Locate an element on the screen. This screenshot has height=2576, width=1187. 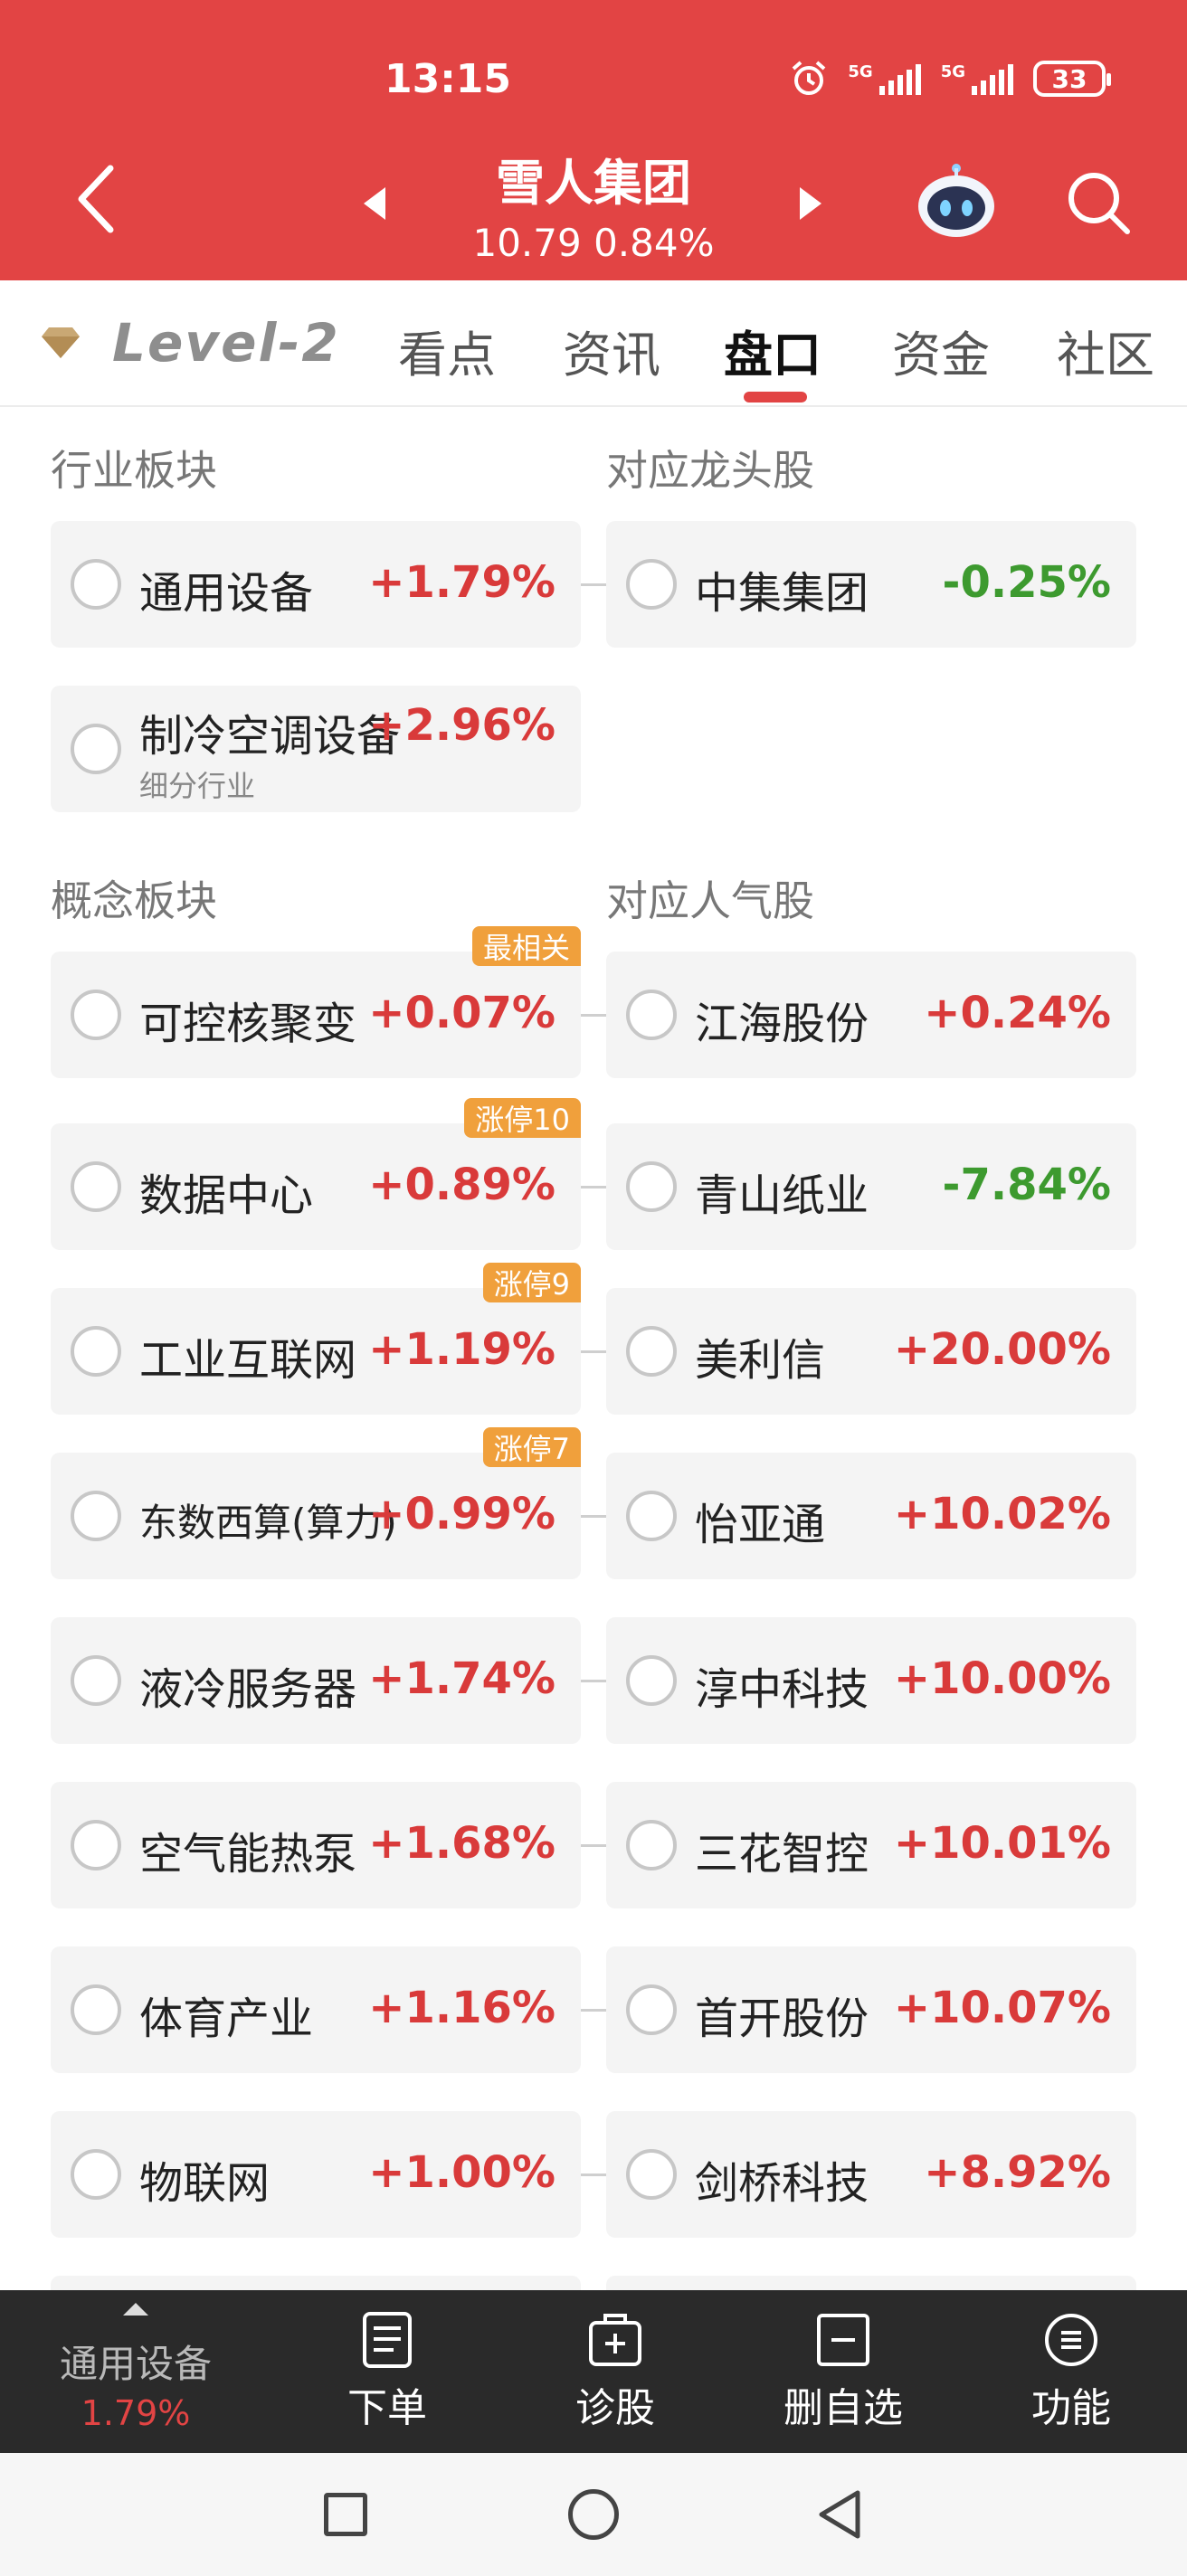
concept-card: 涨停7 东数西算(算力) +0.99% is located at coordinates (316, 1503).